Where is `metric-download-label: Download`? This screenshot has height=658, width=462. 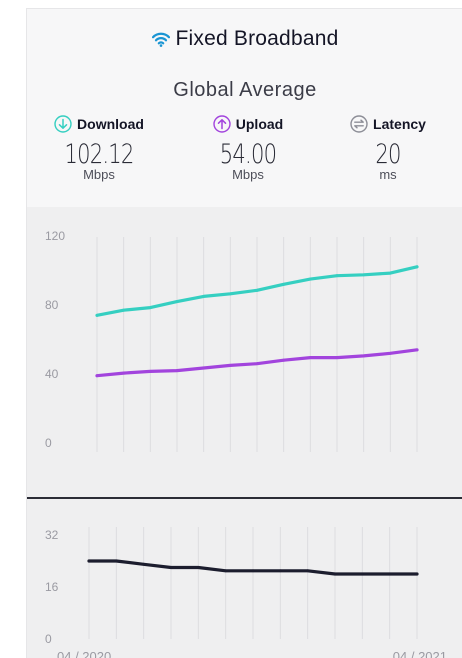
metric-download-label: Download is located at coordinates (99, 124).